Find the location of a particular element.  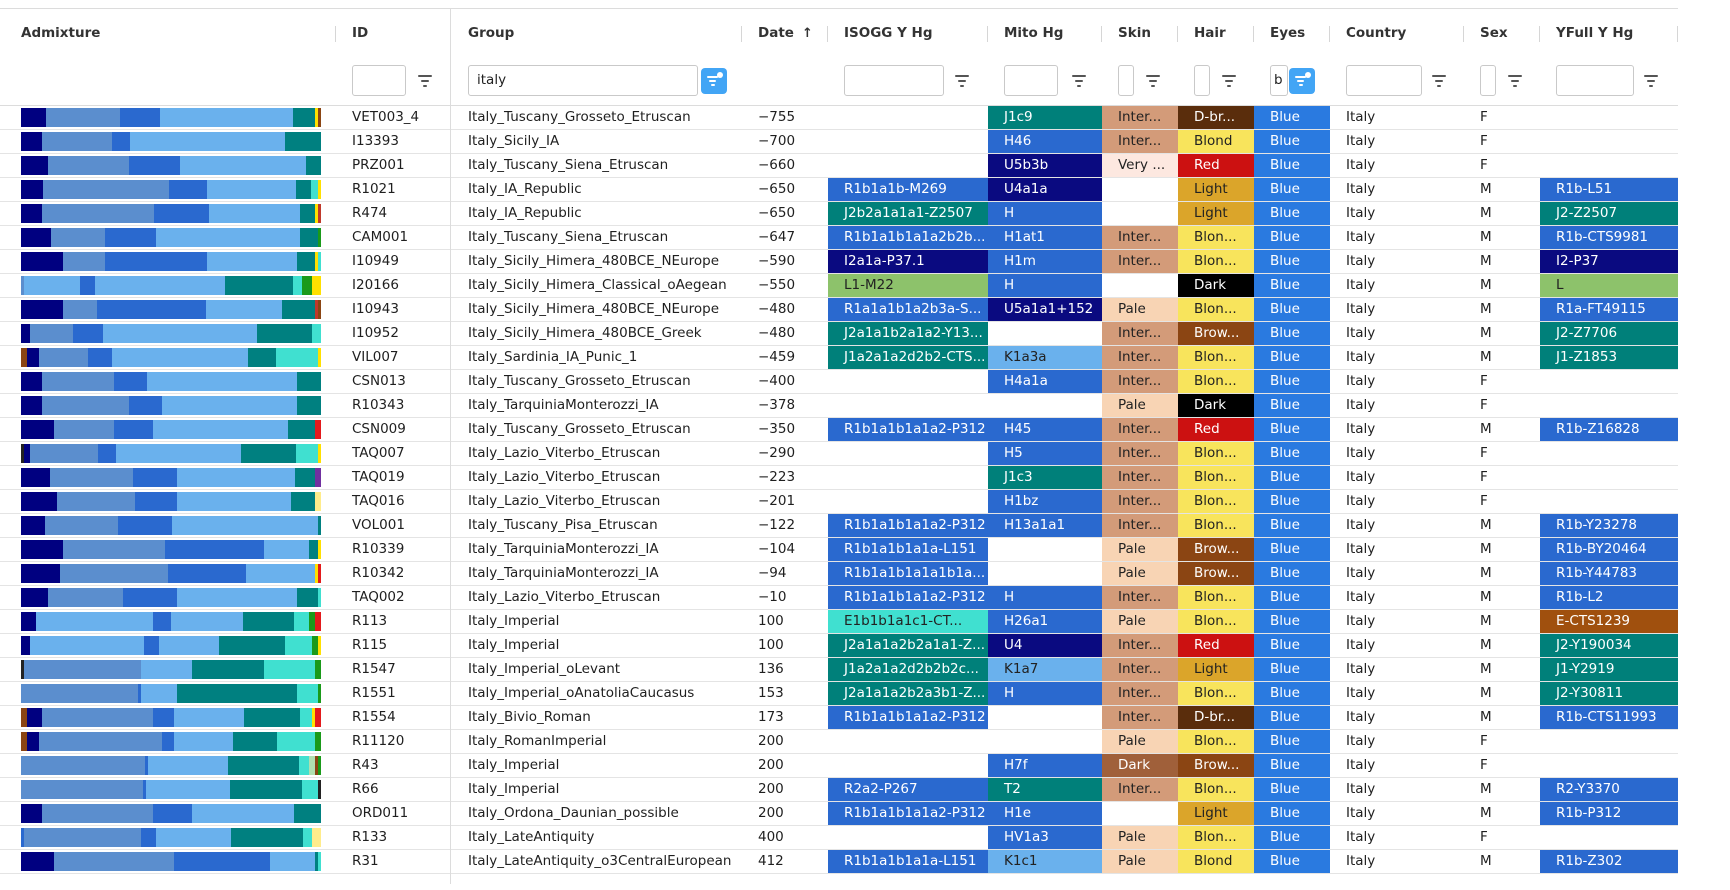

cell-yfull: J2-Y30811 is located at coordinates (1609, 693).